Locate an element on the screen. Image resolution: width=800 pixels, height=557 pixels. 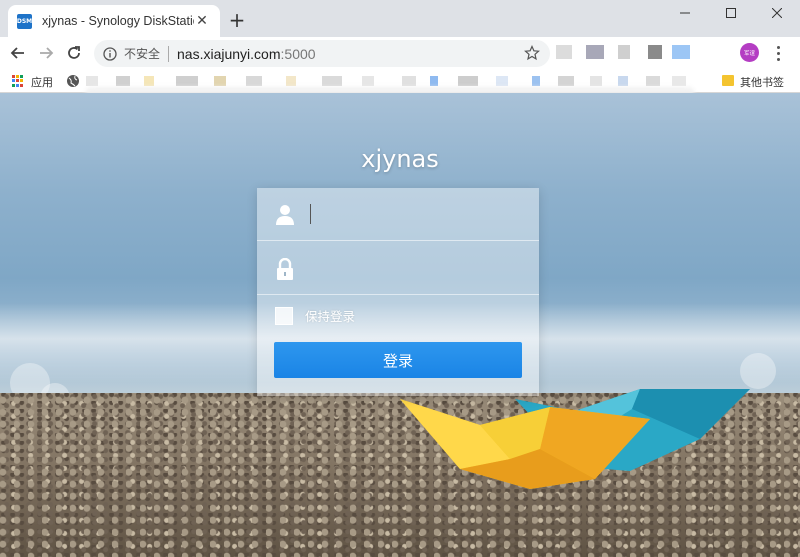
login-form: 保持登录 登录 is located at coordinates (398, 292).